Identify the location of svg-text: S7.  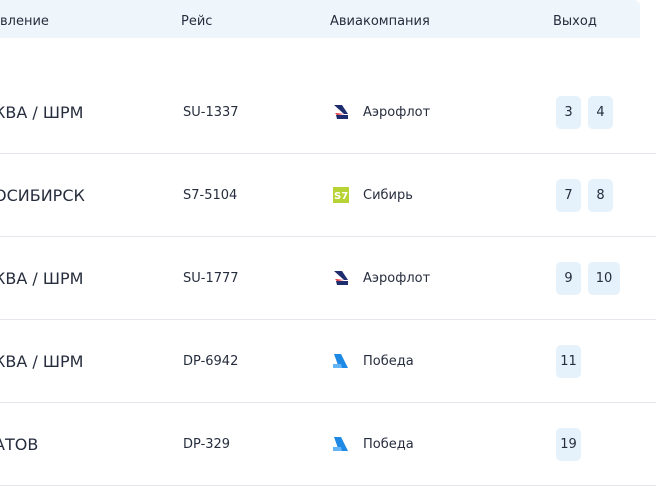
(341, 196).